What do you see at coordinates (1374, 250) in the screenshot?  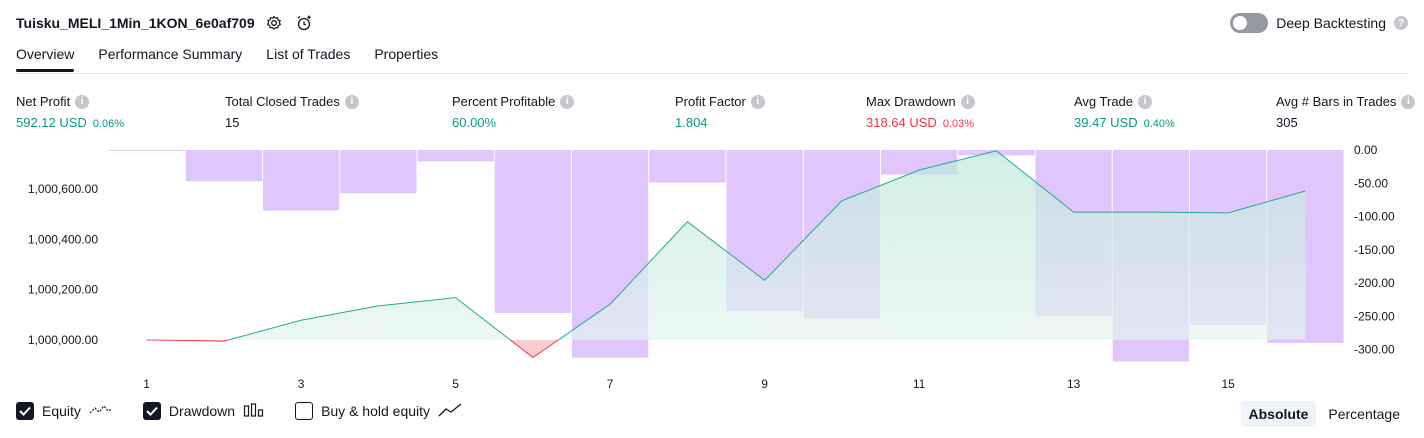 I see `right-axis-tick: -150.00` at bounding box center [1374, 250].